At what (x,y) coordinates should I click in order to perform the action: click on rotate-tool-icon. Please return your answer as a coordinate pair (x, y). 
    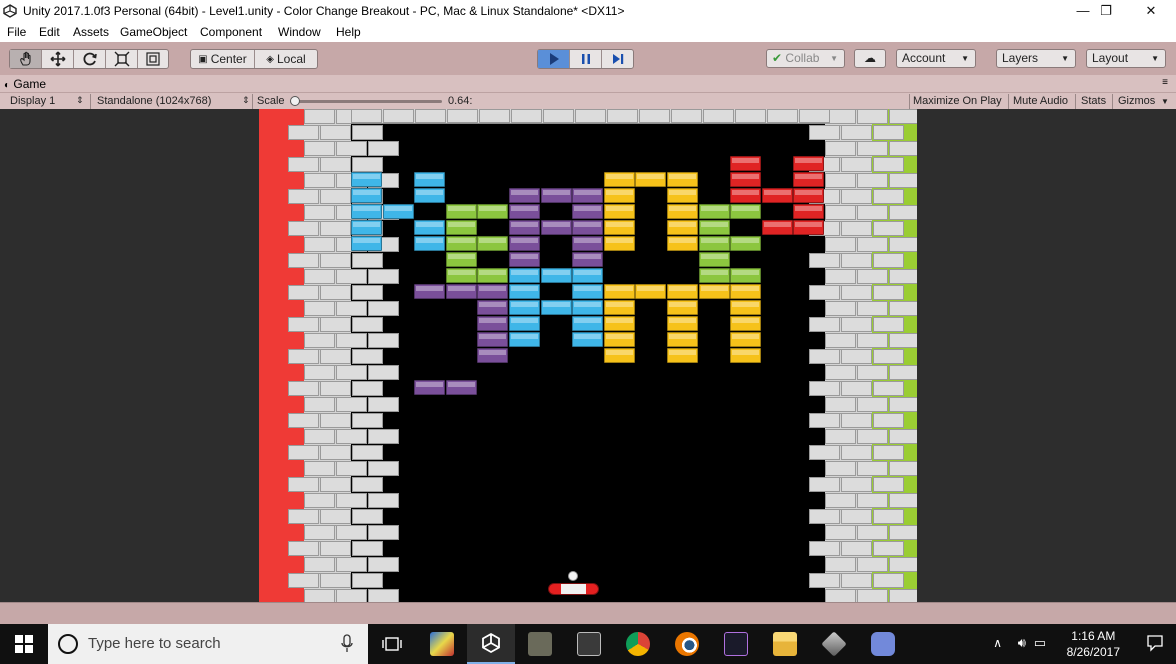
    Looking at the image, I should click on (90, 59).